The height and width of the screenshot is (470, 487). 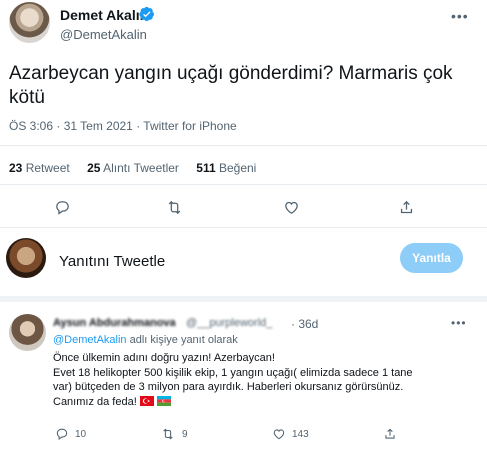 What do you see at coordinates (29, 22) in the screenshot?
I see `author-avatar` at bounding box center [29, 22].